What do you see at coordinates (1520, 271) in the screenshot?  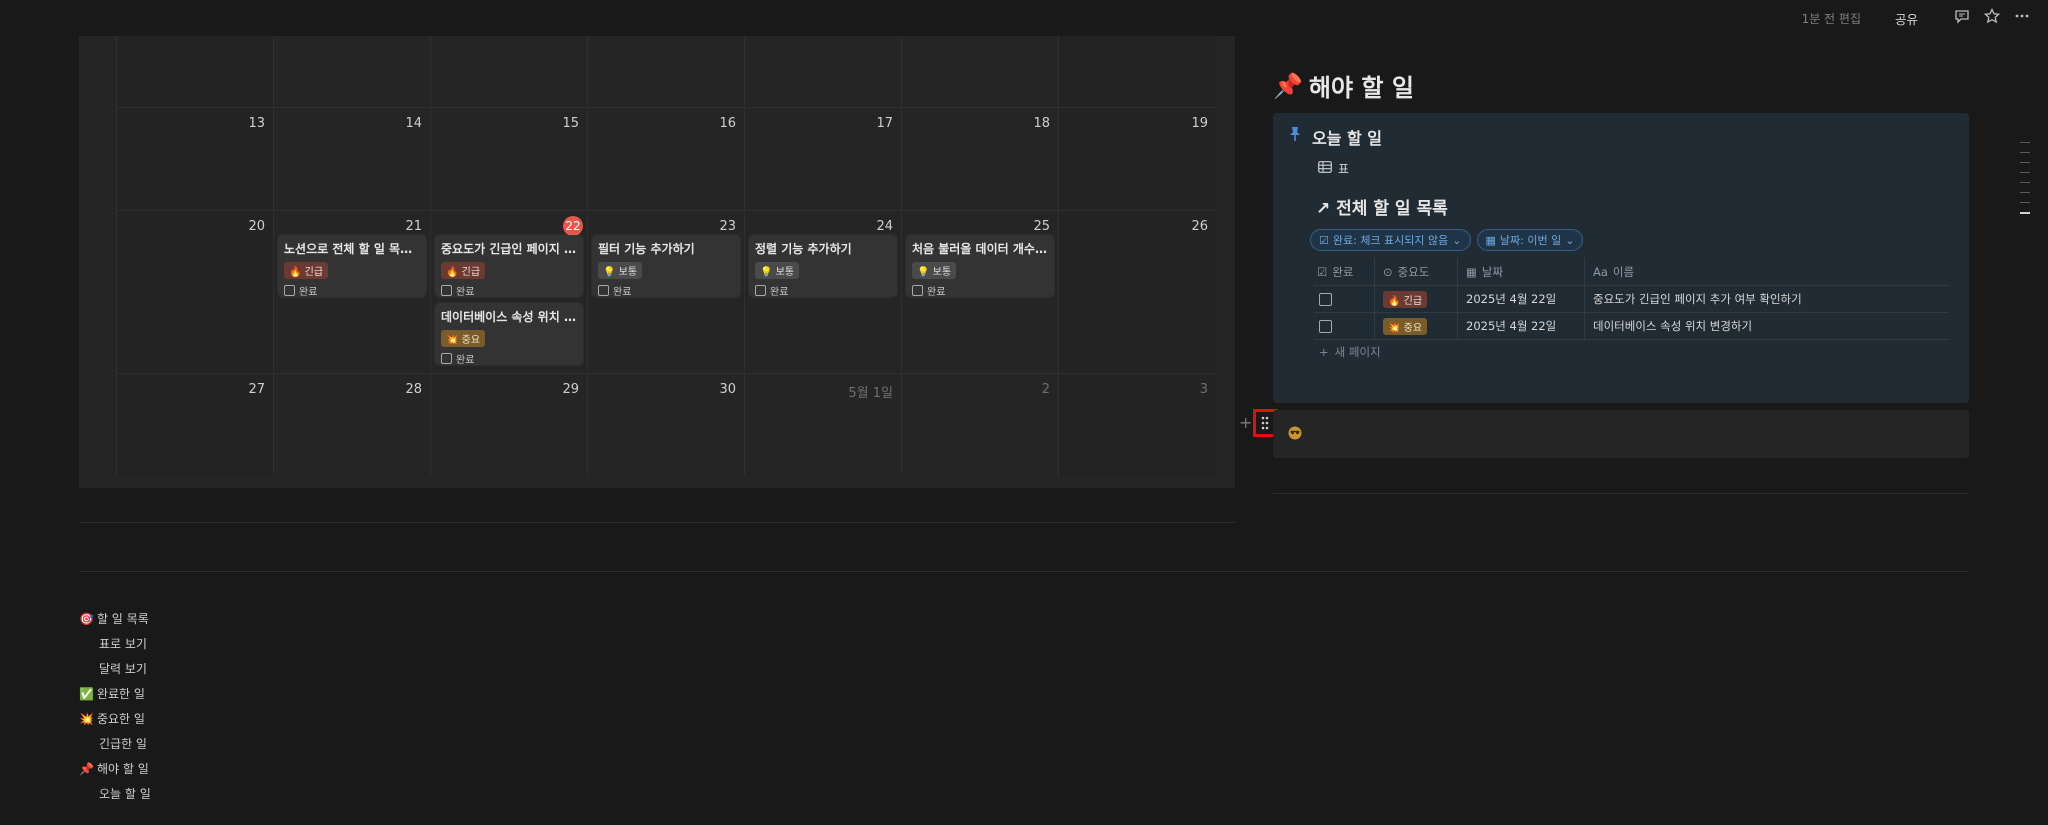 I see `column-header-date: ▦ 날짜` at bounding box center [1520, 271].